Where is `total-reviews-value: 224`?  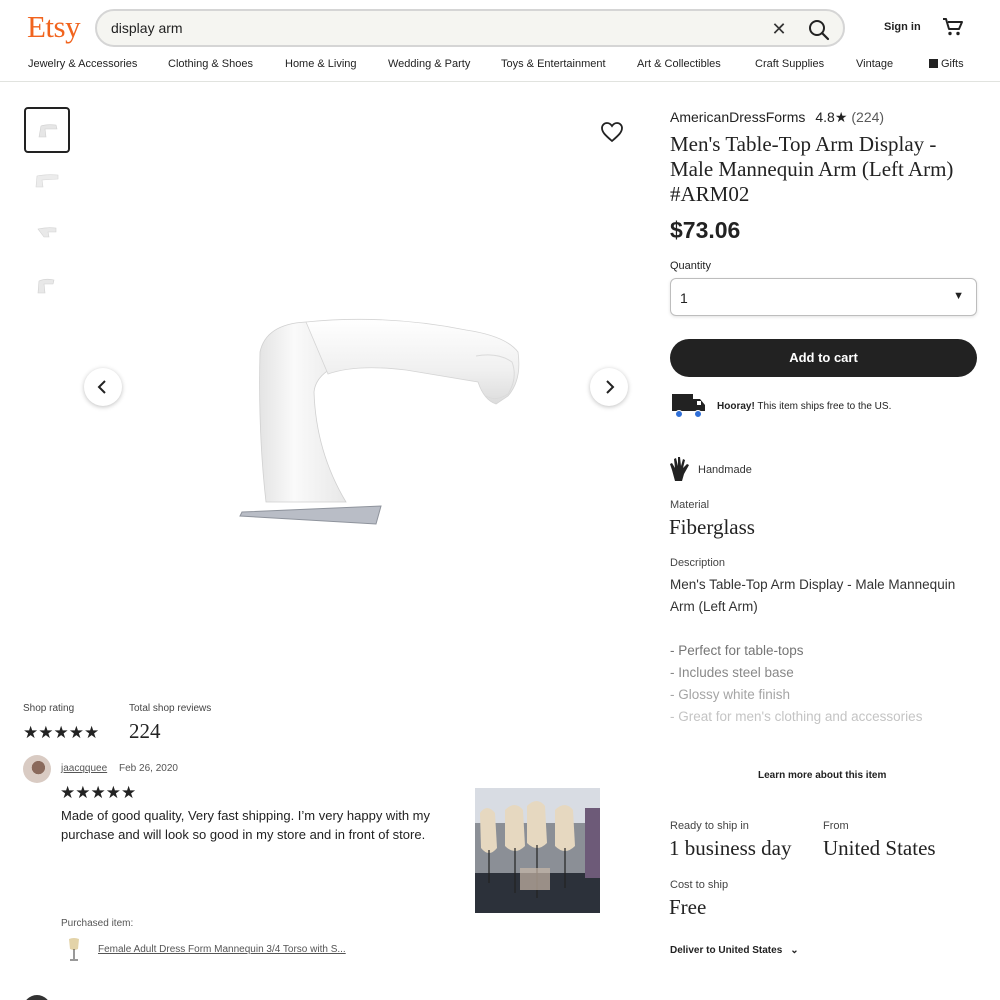 total-reviews-value: 224 is located at coordinates (145, 731).